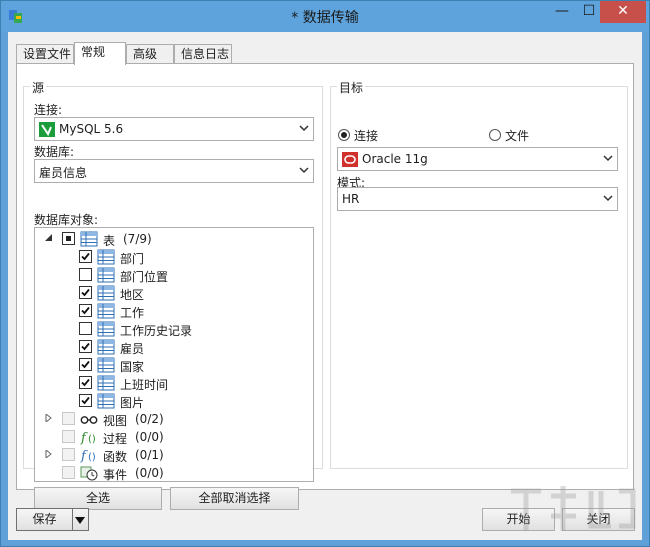 The height and width of the screenshot is (547, 650). I want to click on events-checkbox, so click(68, 472).